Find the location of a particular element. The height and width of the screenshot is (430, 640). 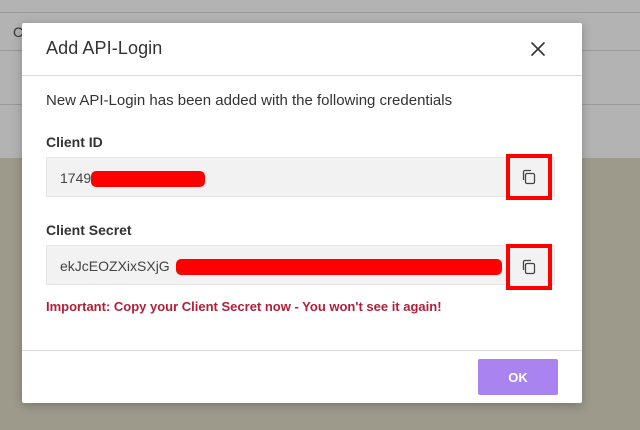

client-id-label: Client ID is located at coordinates (74, 142).